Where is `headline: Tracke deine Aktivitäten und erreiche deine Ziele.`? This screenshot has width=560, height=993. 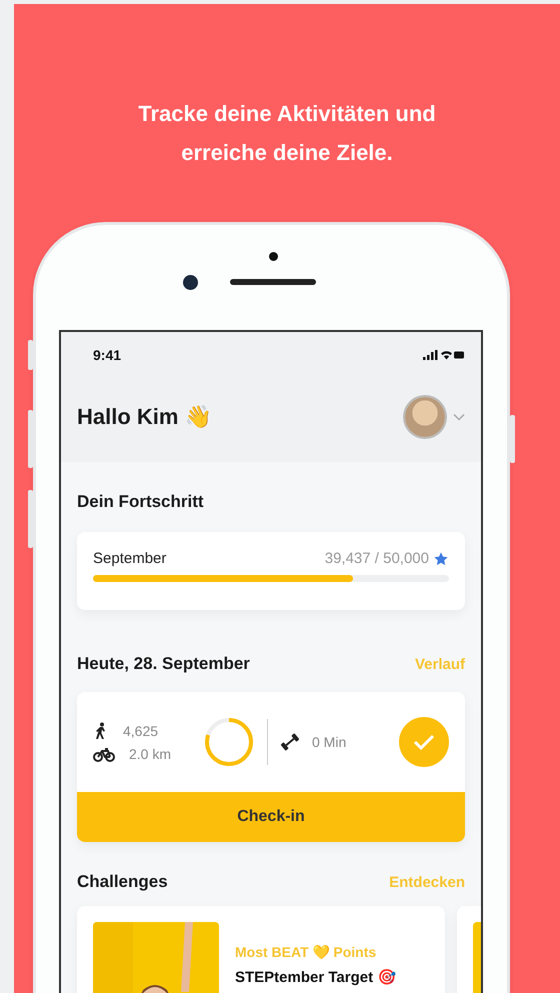
headline: Tracke deine Aktivitäten und erreiche deine Ziele. is located at coordinates (287, 133).